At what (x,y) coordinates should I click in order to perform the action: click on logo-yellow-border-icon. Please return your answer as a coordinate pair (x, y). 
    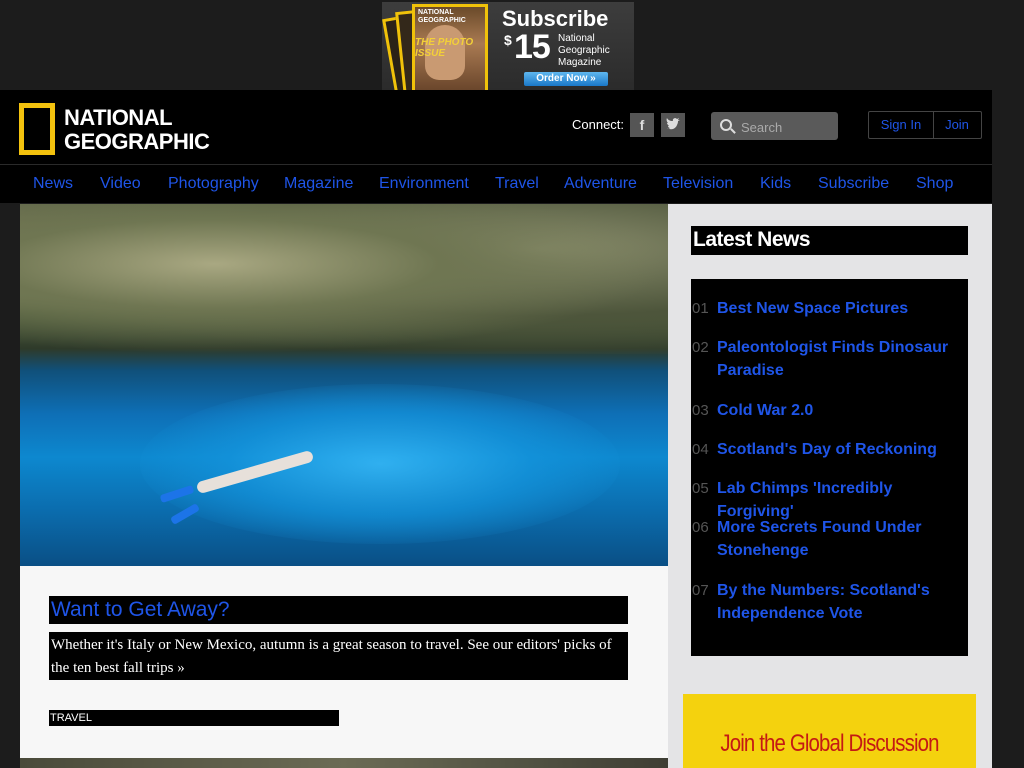
    Looking at the image, I should click on (37, 129).